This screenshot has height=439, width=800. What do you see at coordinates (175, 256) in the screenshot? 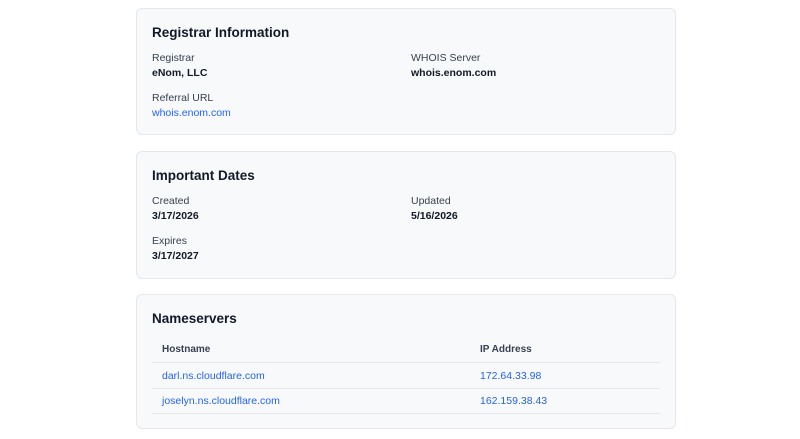
I see `expires-value: 3/17/2027` at bounding box center [175, 256].